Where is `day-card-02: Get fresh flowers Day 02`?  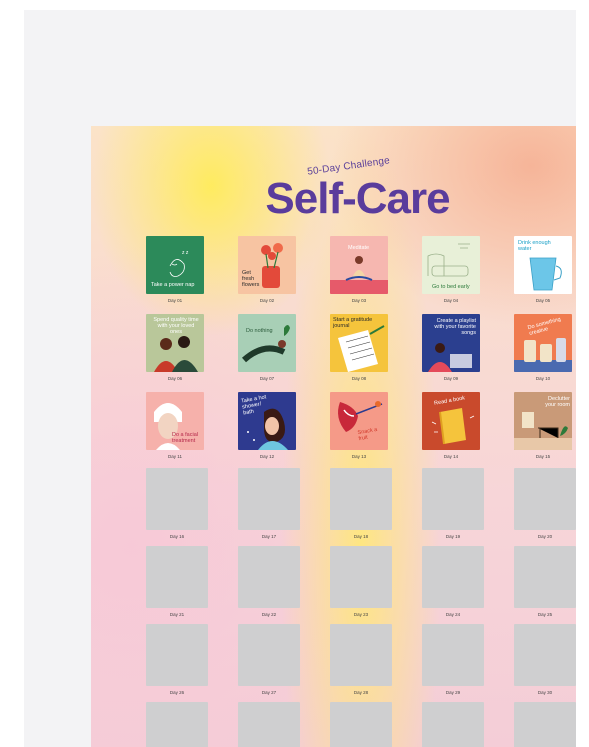 day-card-02: Get fresh flowers Day 02 is located at coordinates (269, 269).